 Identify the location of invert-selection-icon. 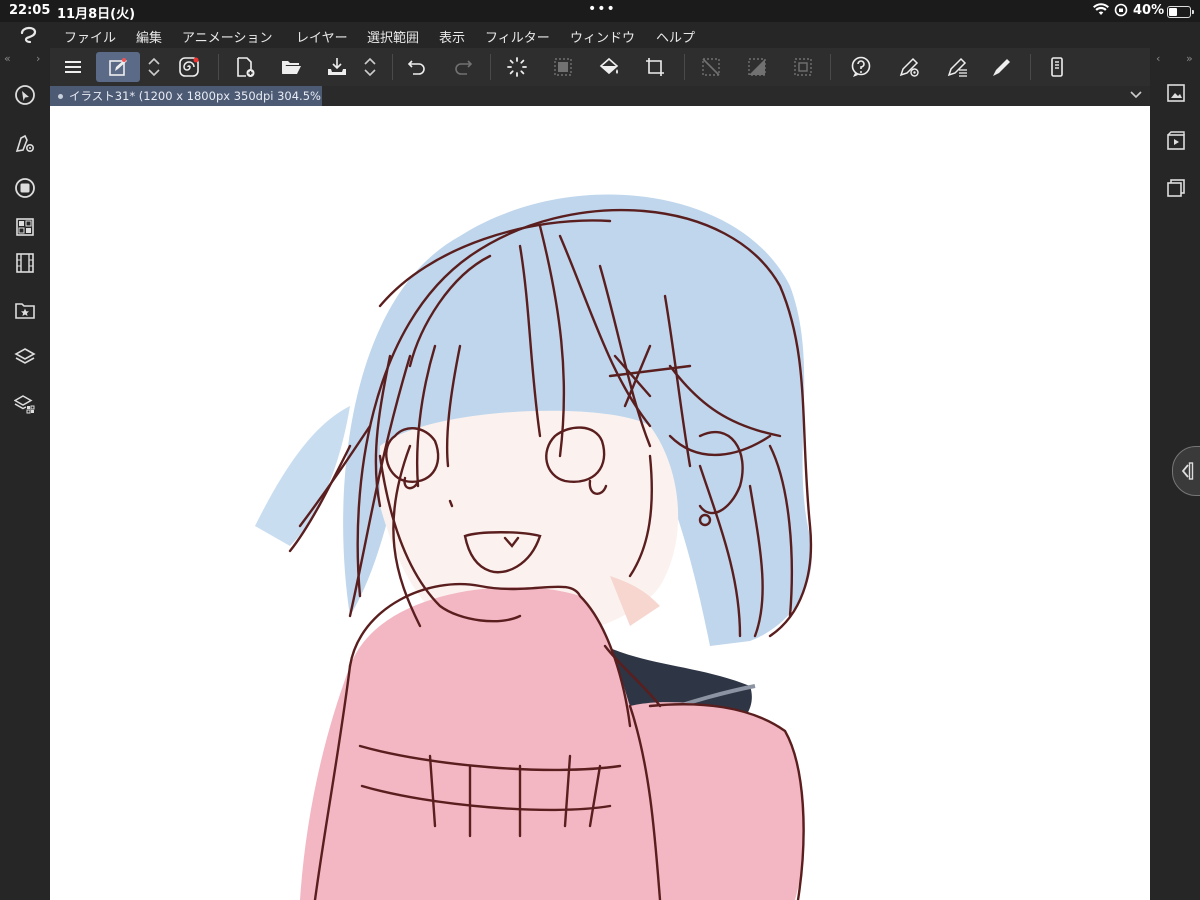
(757, 67).